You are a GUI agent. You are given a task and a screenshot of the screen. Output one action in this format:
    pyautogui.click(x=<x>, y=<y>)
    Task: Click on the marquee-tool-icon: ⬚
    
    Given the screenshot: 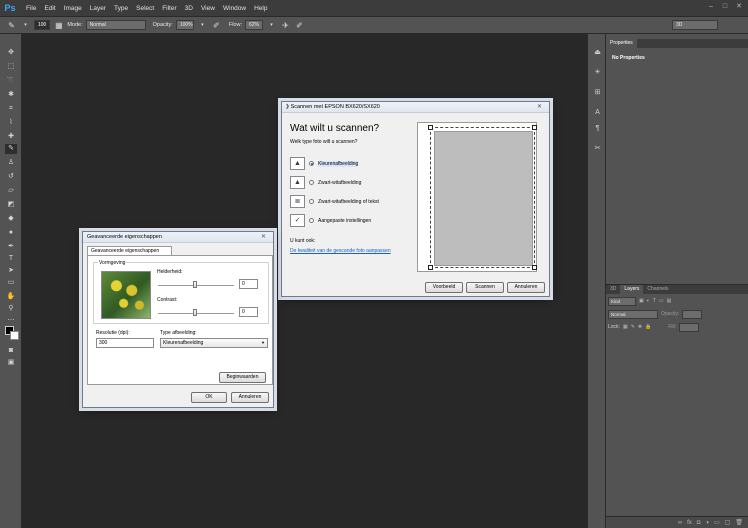 What is the action you would take?
    pyautogui.click(x=11, y=67)
    